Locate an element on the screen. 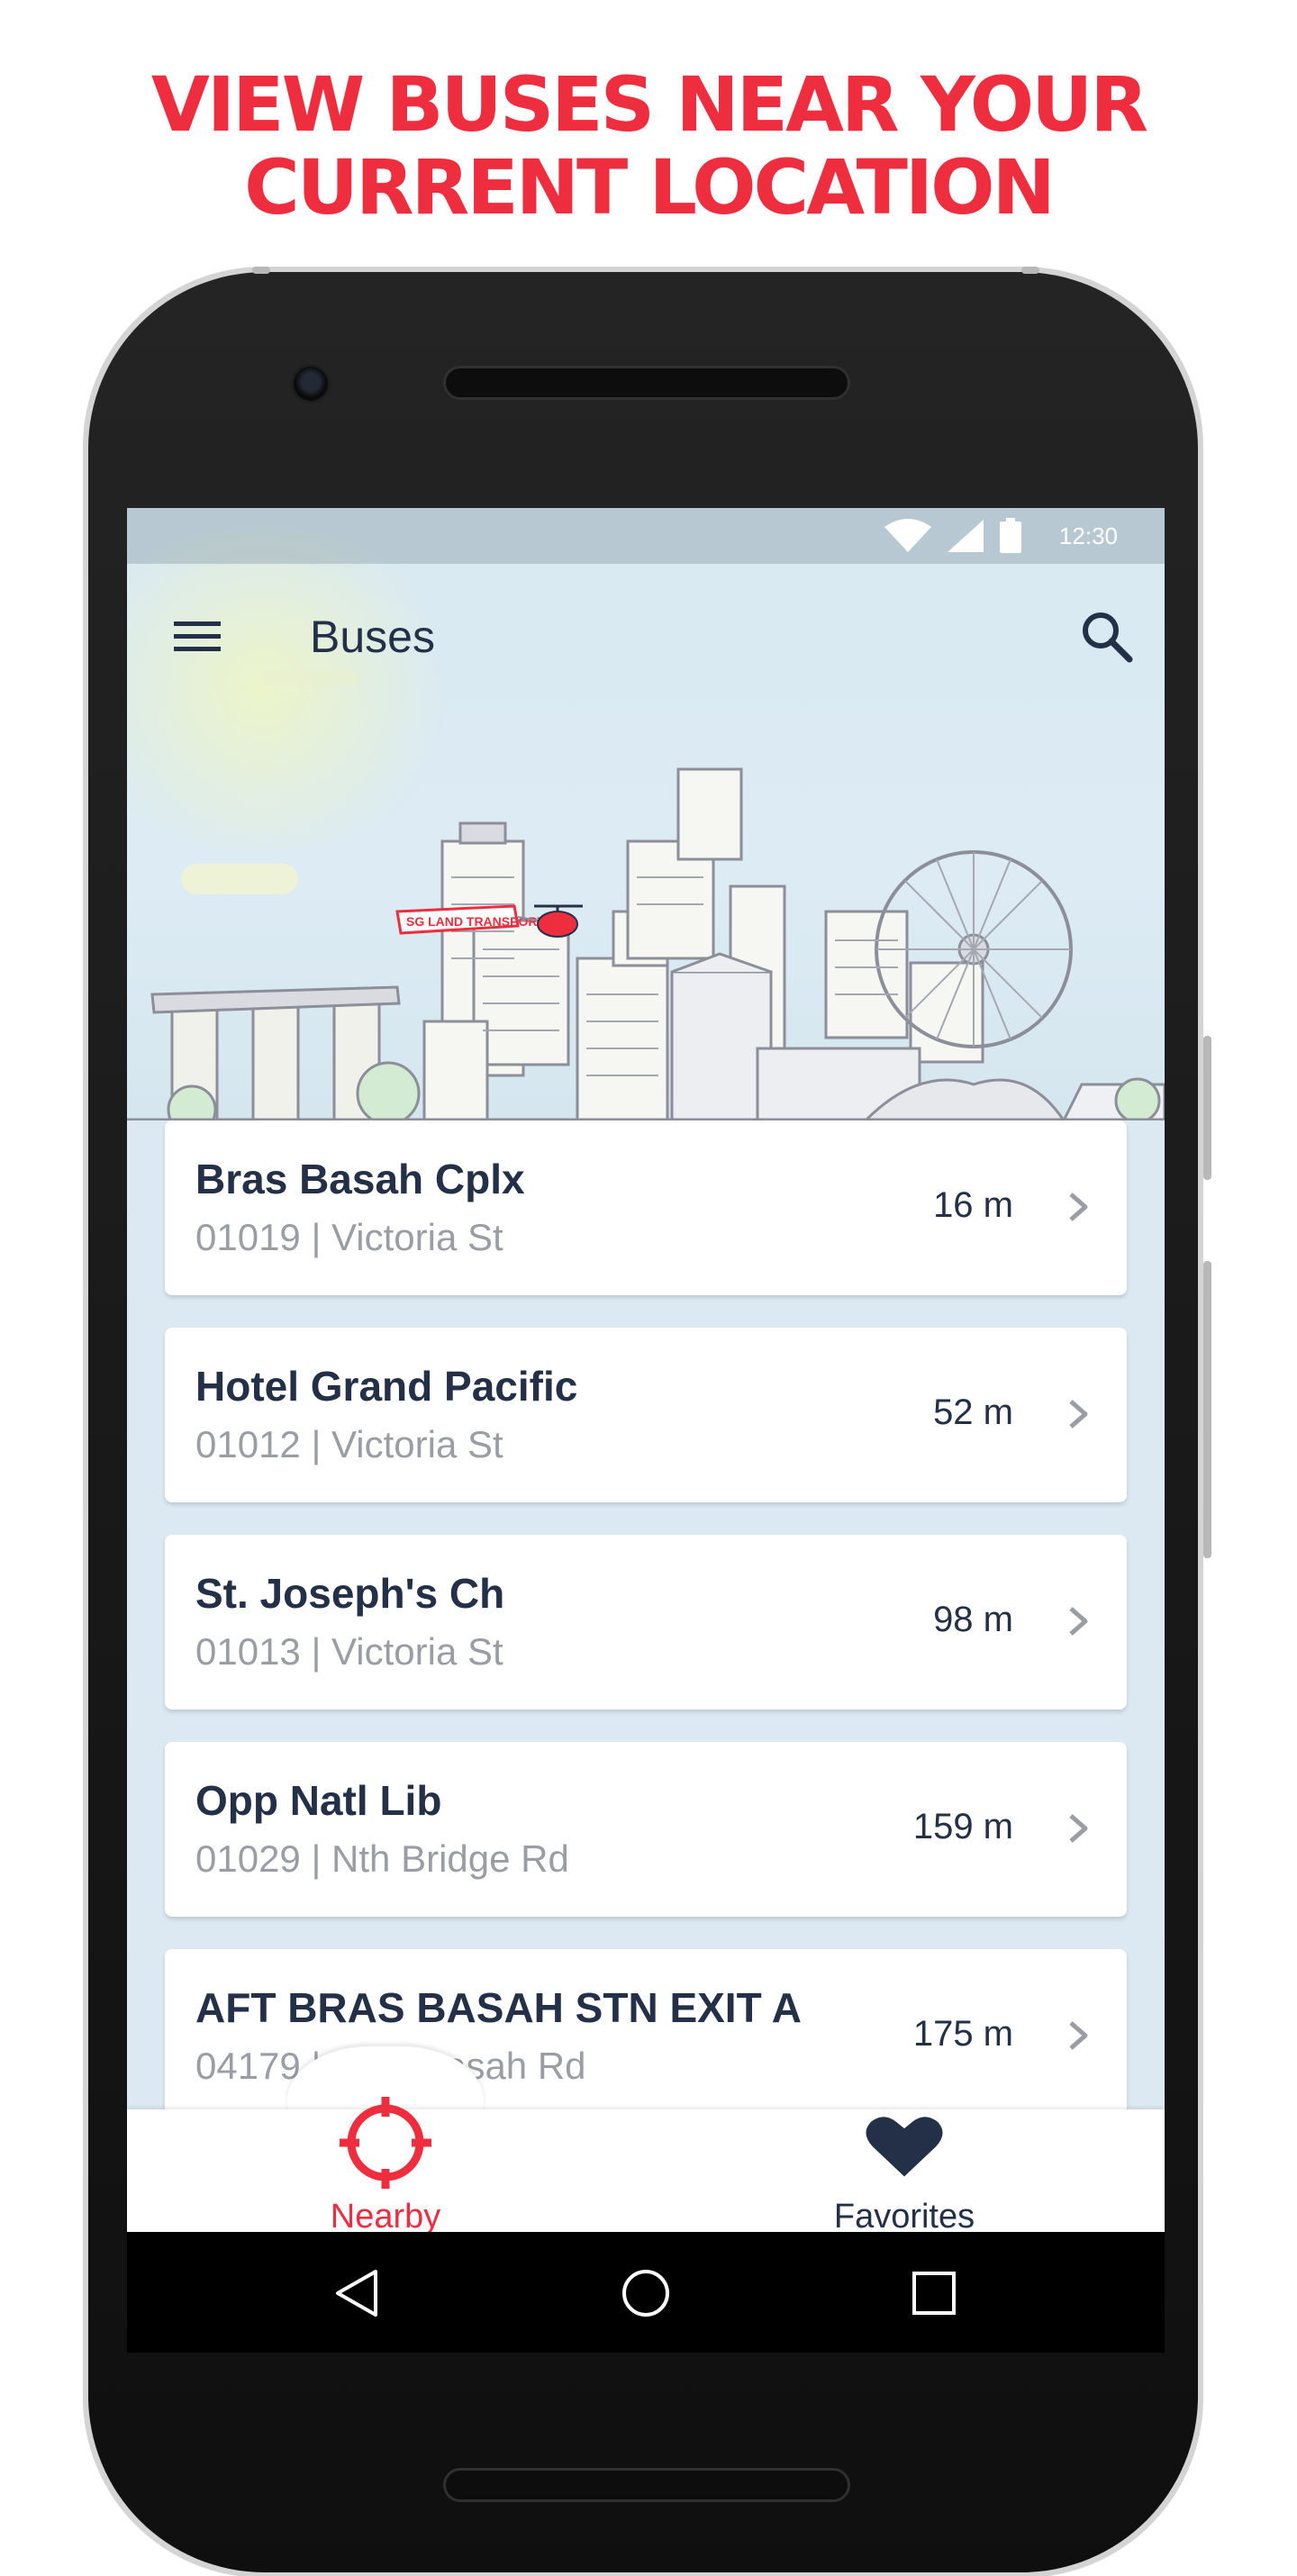 Image resolution: width=1297 pixels, height=2576 pixels. battery-icon is located at coordinates (1010, 535).